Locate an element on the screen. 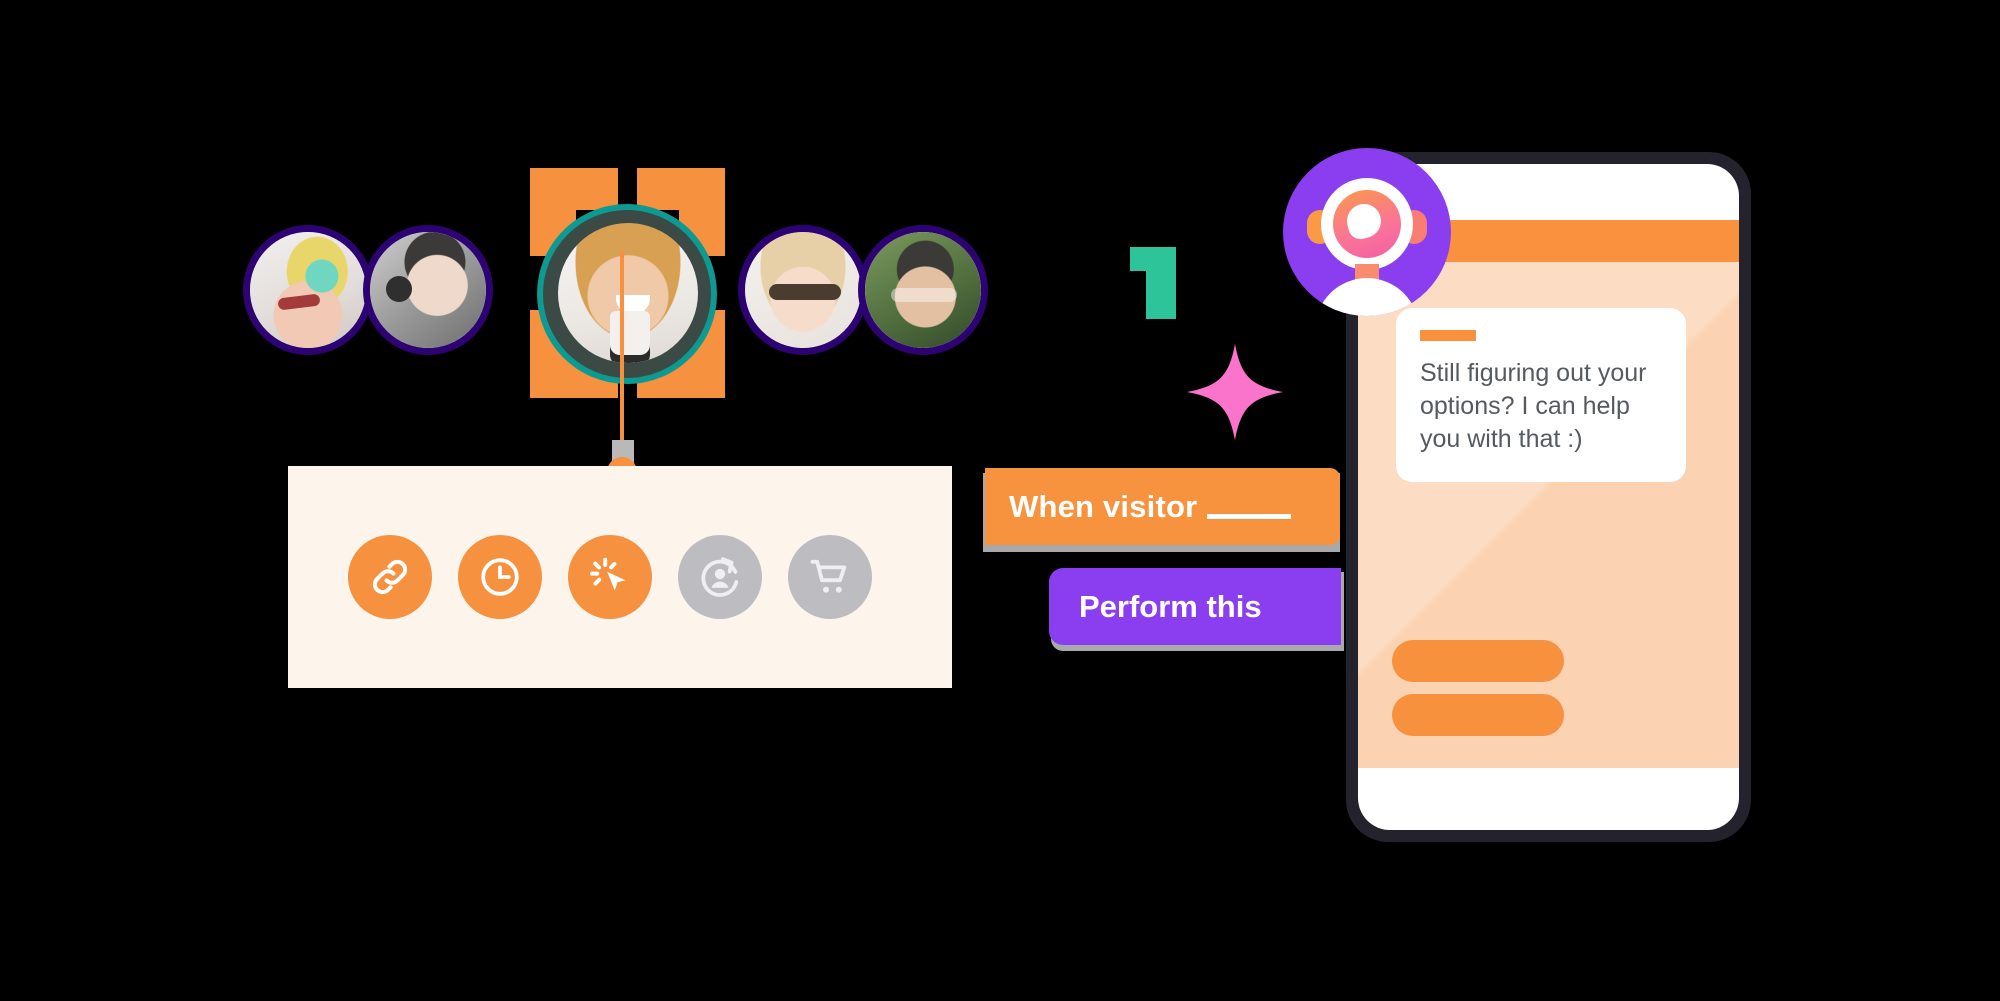 This screenshot has width=2000, height=1001. when-visitor-bar: When visitor is located at coordinates (1162, 506).